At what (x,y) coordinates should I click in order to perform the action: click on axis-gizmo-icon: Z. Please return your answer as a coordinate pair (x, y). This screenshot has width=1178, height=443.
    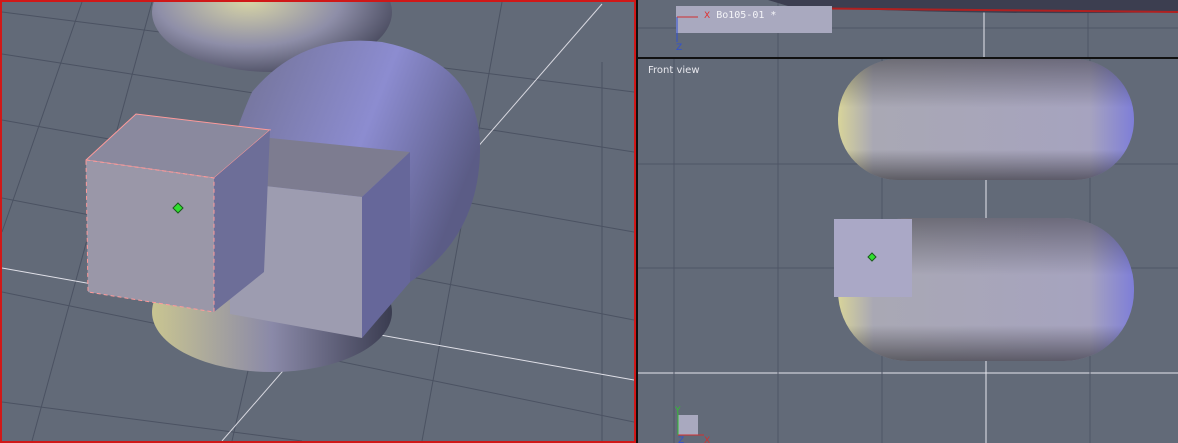
    Looking at the image, I should click on (687, 34).